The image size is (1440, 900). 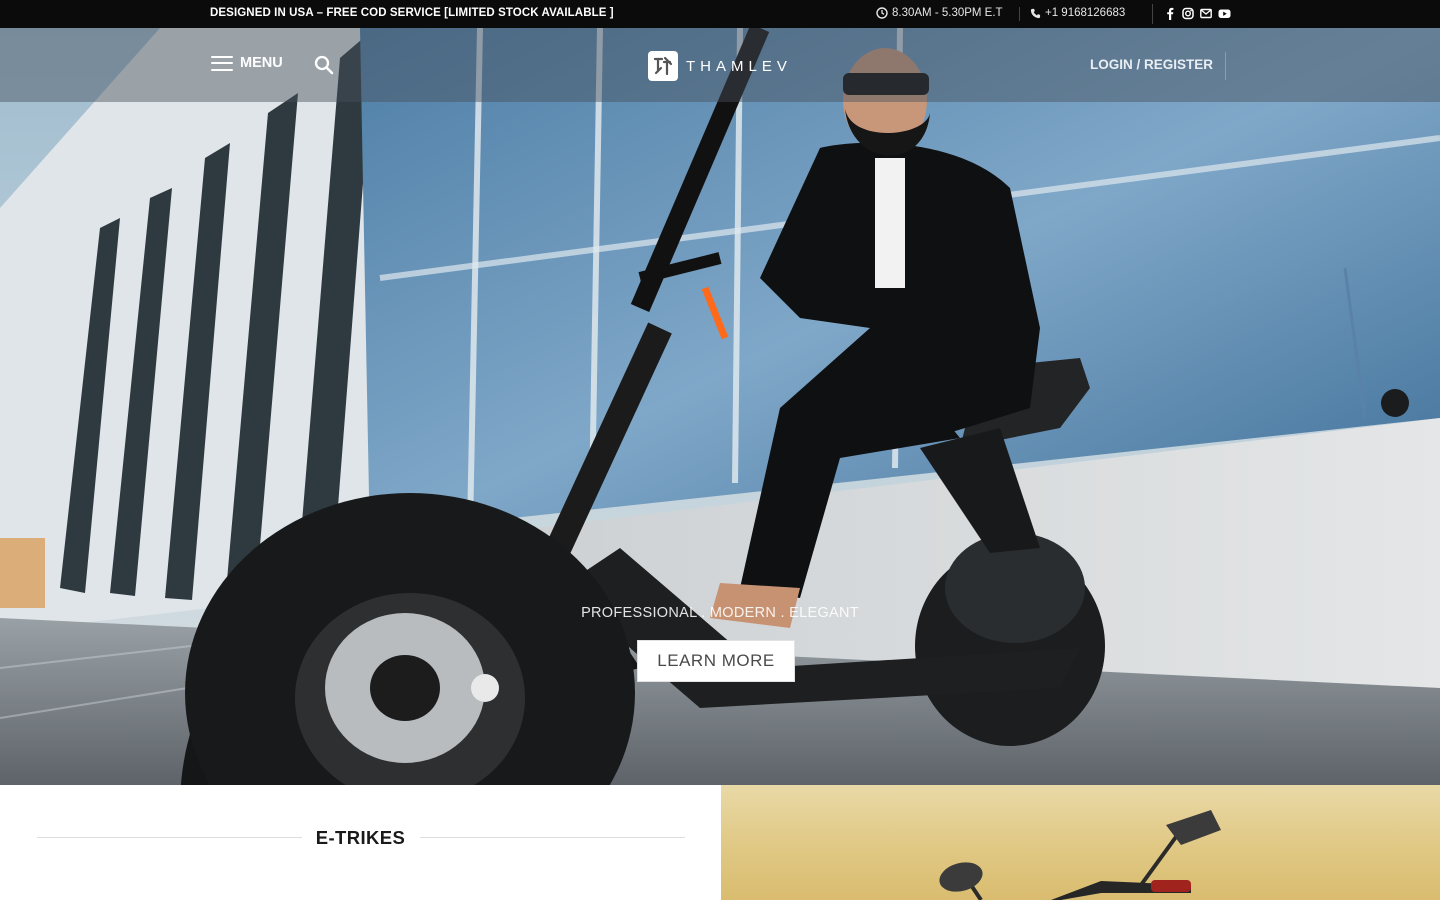 What do you see at coordinates (261, 63) in the screenshot?
I see `menu-label: MENU` at bounding box center [261, 63].